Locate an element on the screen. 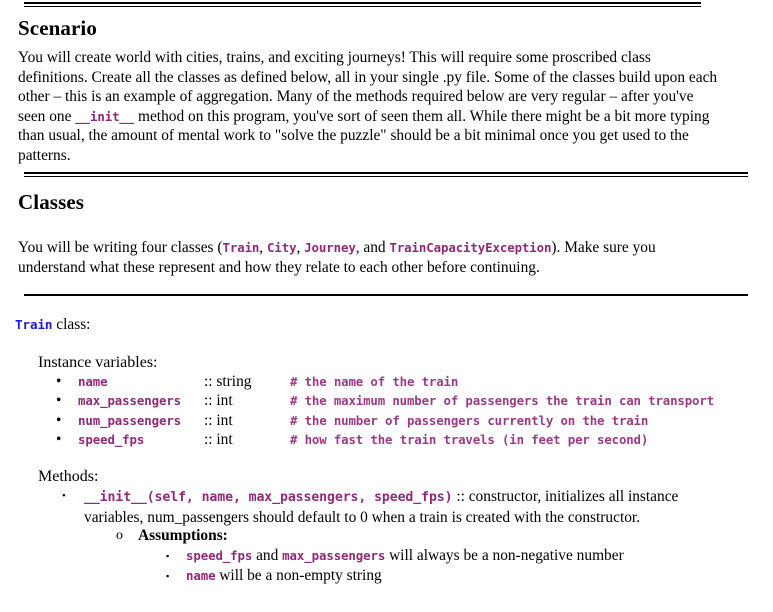 The height and width of the screenshot is (612, 773). inline-text: will be a non-empty string is located at coordinates (298, 575).